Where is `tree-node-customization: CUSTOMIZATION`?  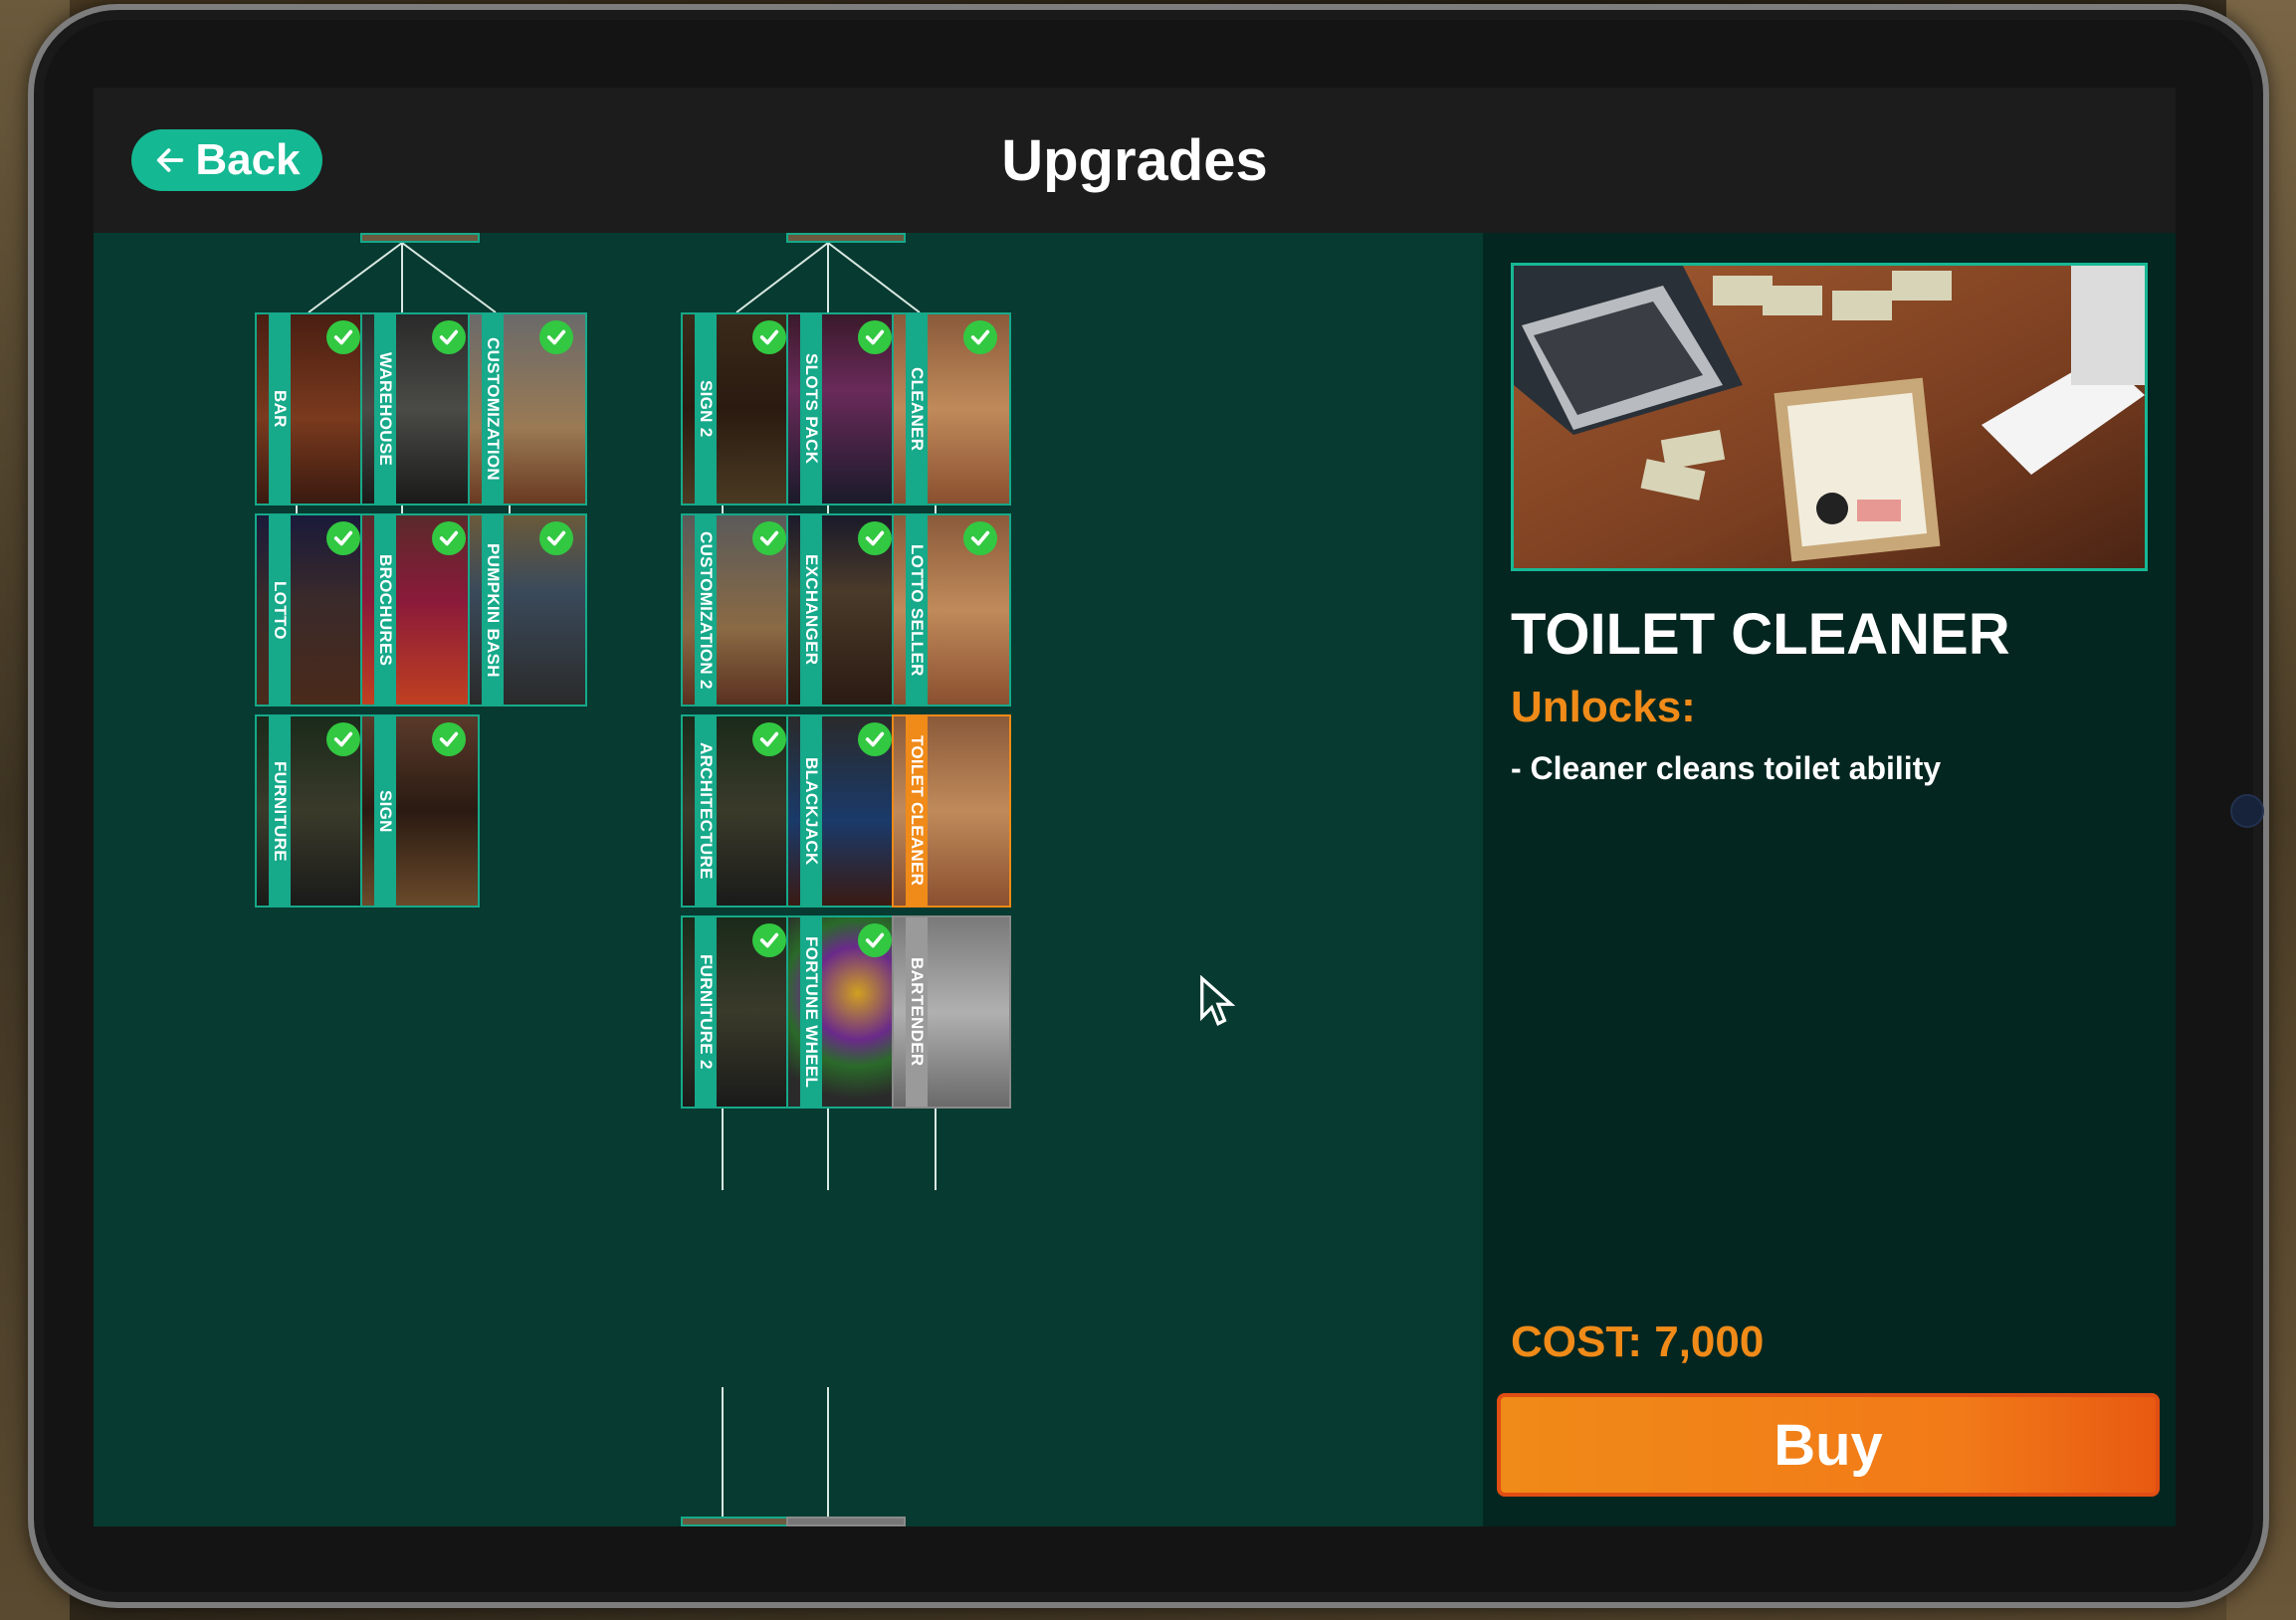 tree-node-customization: CUSTOMIZATION is located at coordinates (527, 409).